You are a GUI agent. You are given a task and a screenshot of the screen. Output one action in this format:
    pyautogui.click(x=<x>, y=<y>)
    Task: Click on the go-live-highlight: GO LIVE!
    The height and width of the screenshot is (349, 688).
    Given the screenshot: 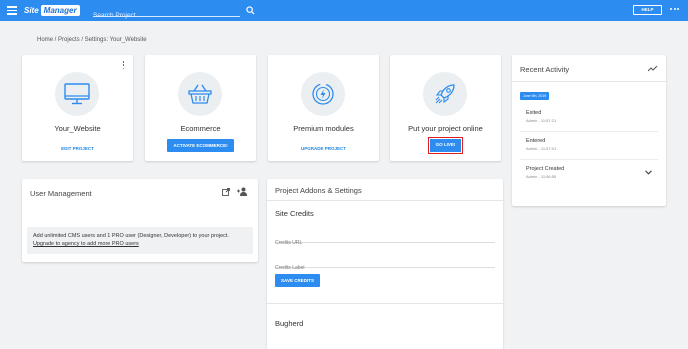 What is the action you would take?
    pyautogui.click(x=445, y=145)
    